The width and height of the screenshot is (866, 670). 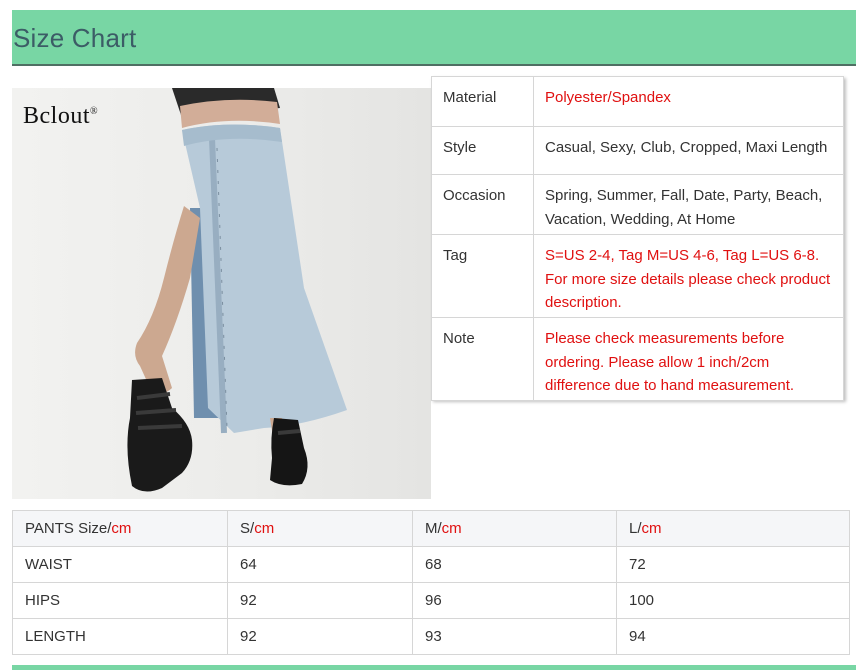 What do you see at coordinates (482, 276) in the screenshot?
I see `attr-key: Tag` at bounding box center [482, 276].